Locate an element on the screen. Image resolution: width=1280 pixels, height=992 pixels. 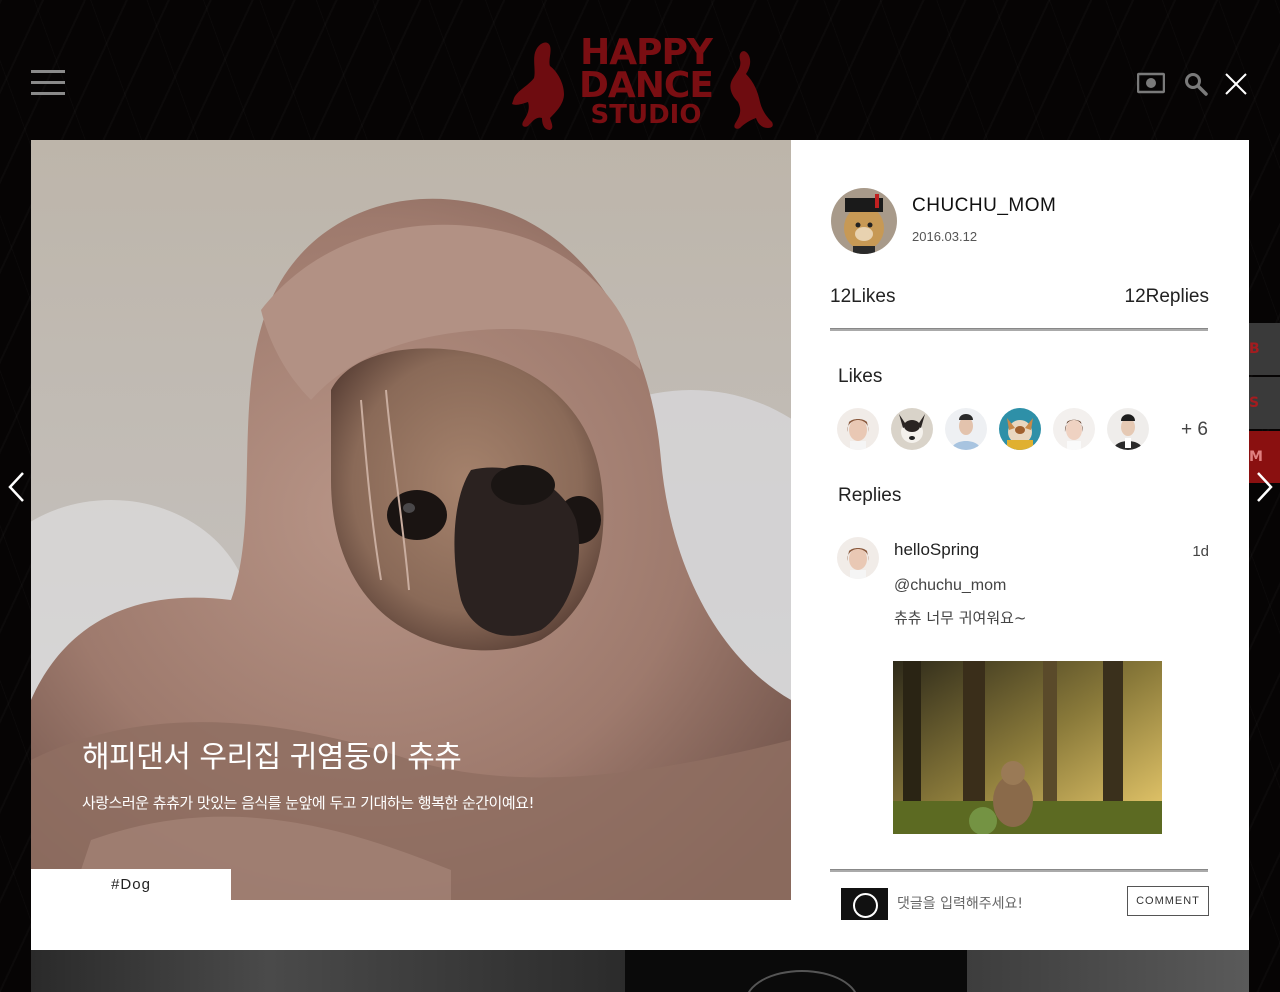
author-avatar is located at coordinates (864, 221).